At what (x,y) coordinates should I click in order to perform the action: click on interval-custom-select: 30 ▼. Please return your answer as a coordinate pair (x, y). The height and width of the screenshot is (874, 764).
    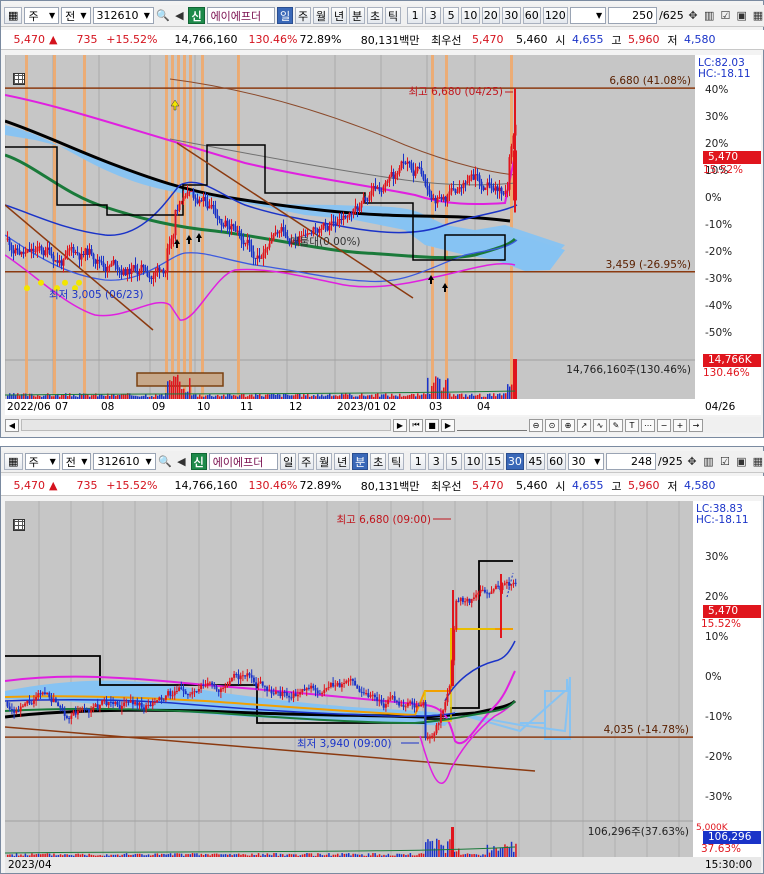
    Looking at the image, I should click on (586, 461).